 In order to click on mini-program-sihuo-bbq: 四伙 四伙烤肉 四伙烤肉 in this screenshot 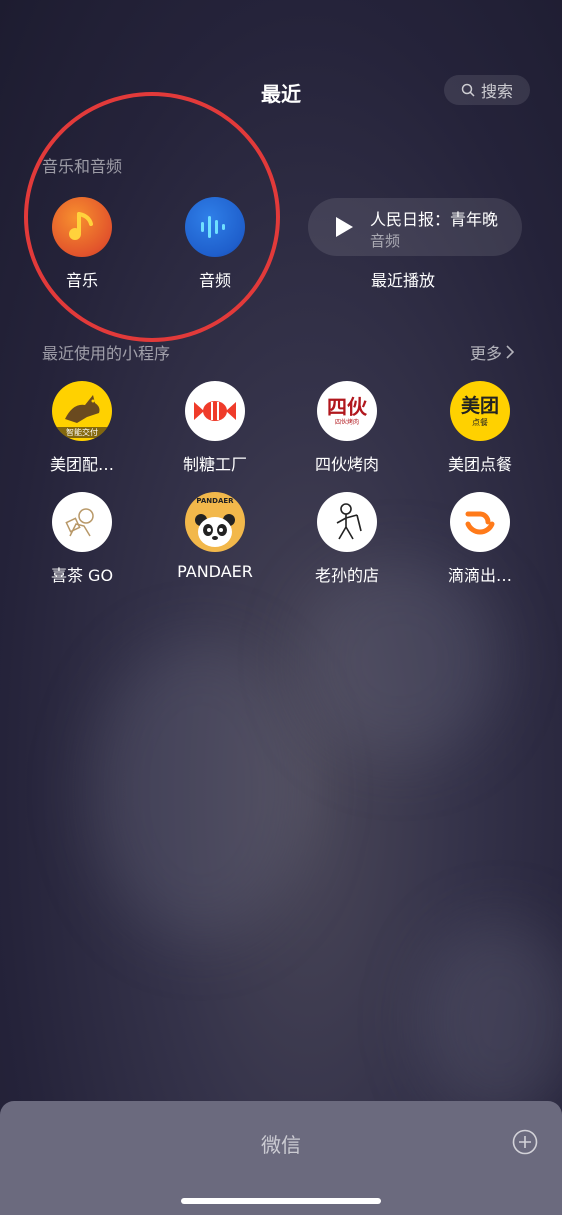, I will do `click(347, 428)`.